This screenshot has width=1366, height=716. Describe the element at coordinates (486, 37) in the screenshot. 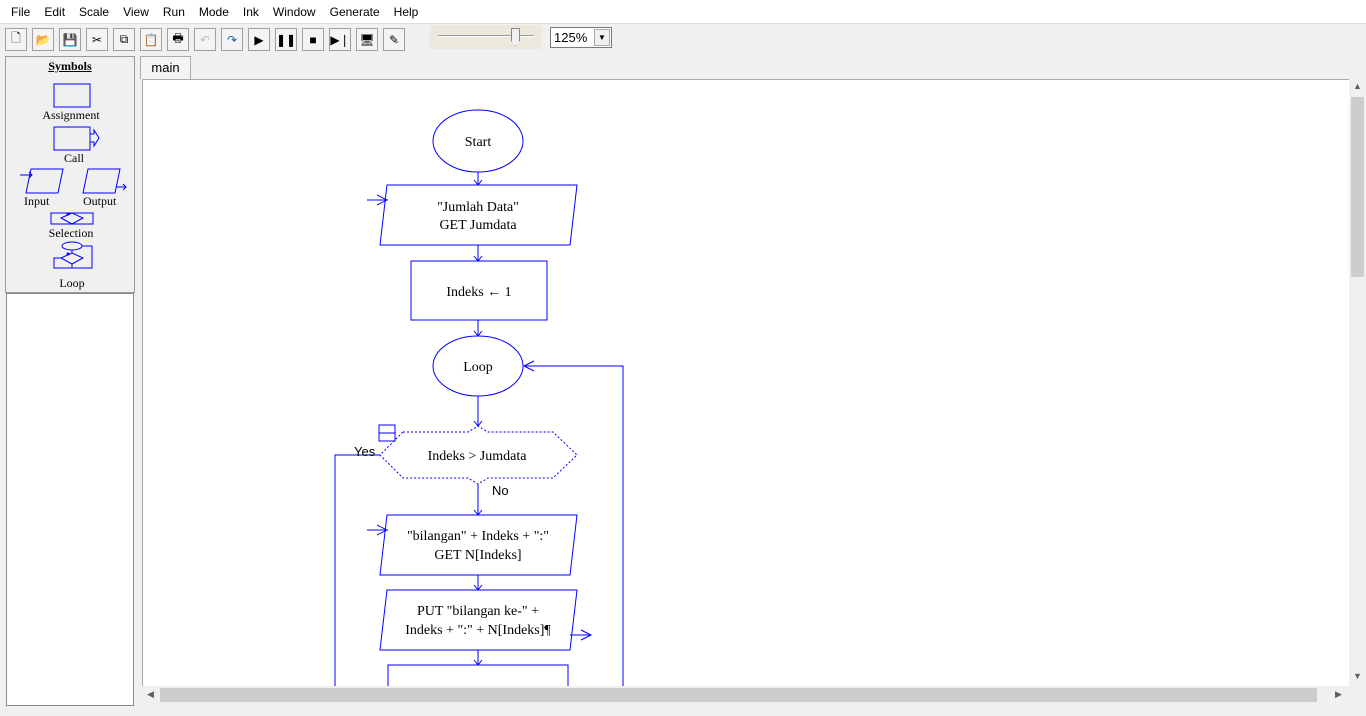

I see `speed-slider` at that location.